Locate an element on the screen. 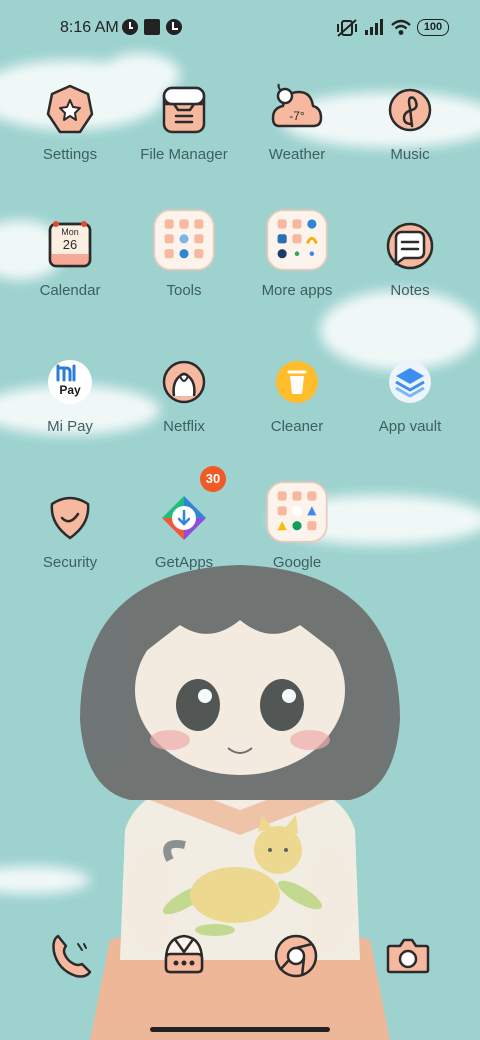  app-notes: Notes is located at coordinates (410, 278).